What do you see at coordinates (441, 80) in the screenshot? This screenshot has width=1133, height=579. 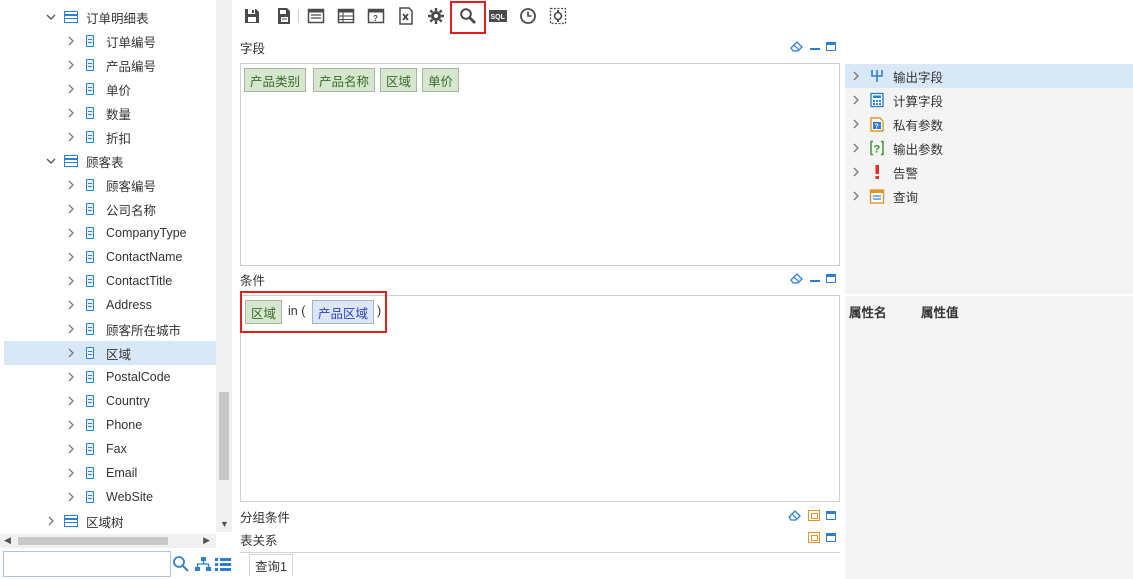 I see `field-chip: 单价` at bounding box center [441, 80].